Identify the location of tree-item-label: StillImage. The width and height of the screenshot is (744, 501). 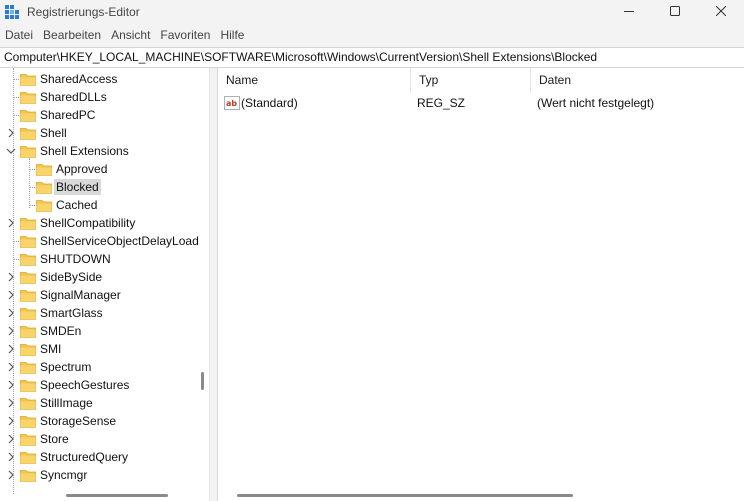
(66, 403).